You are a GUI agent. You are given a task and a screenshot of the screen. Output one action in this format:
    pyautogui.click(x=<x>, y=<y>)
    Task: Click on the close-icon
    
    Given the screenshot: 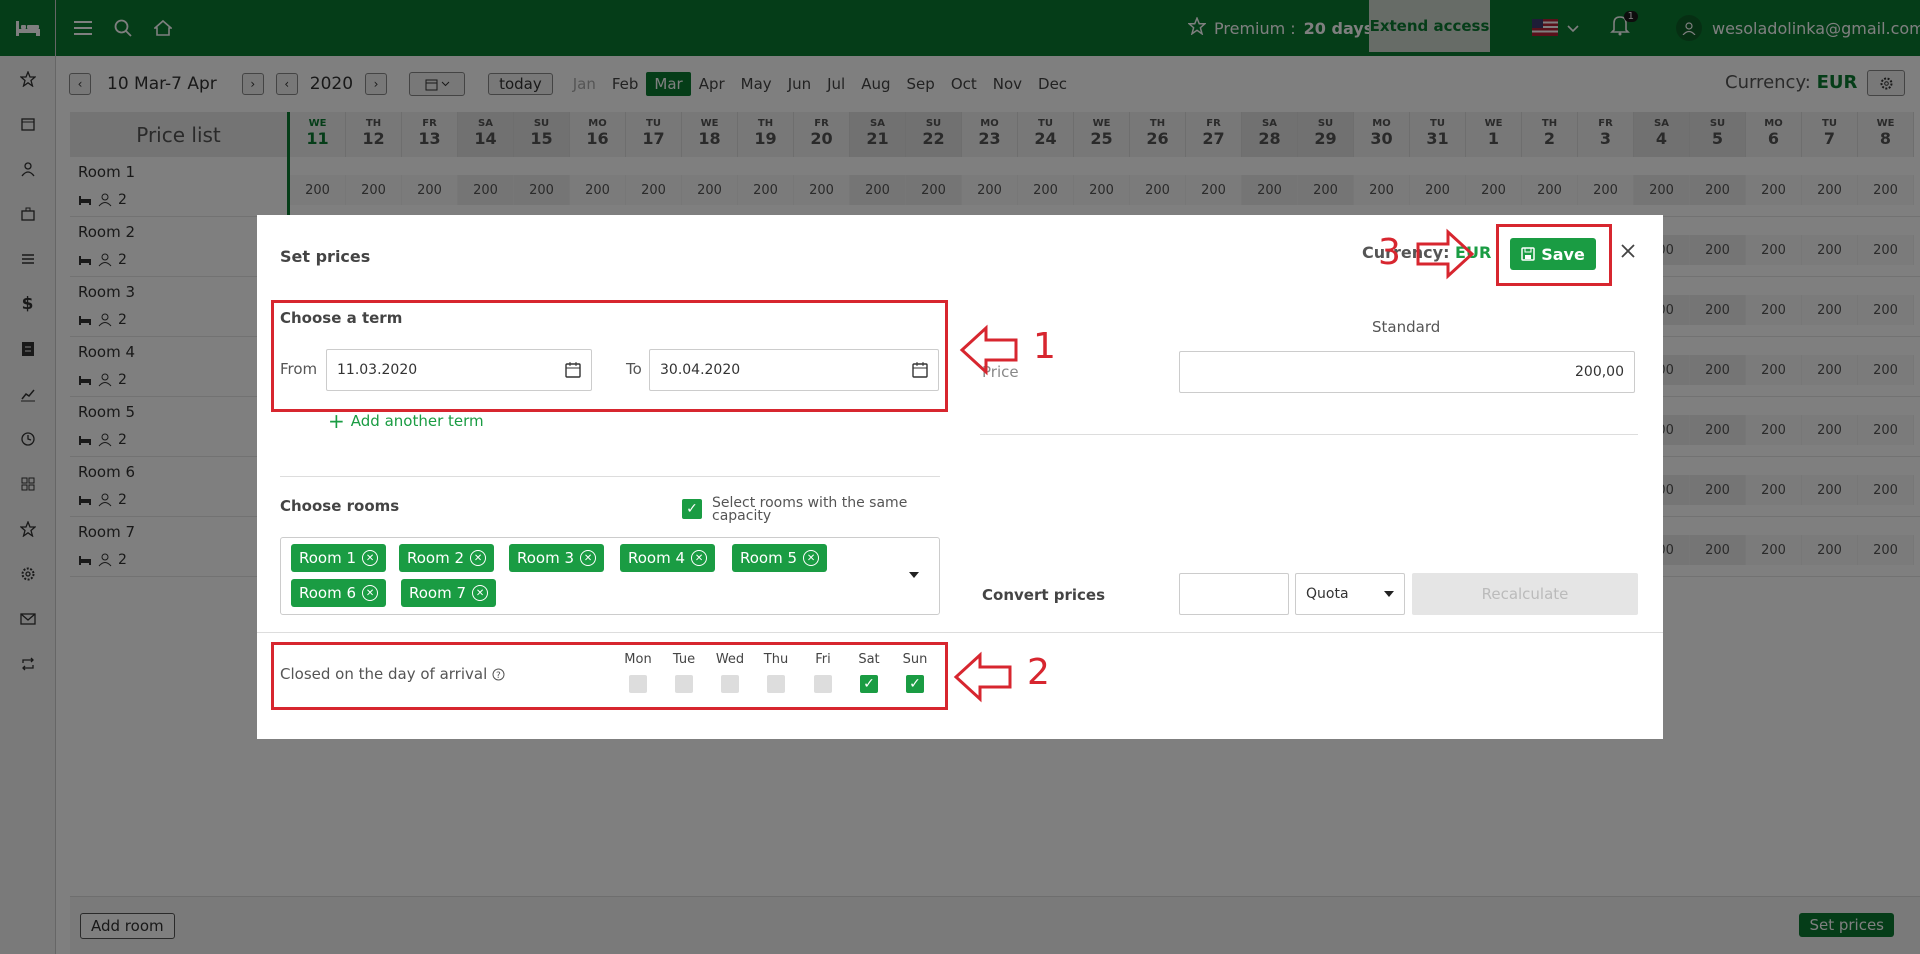 What is the action you would take?
    pyautogui.click(x=1628, y=252)
    